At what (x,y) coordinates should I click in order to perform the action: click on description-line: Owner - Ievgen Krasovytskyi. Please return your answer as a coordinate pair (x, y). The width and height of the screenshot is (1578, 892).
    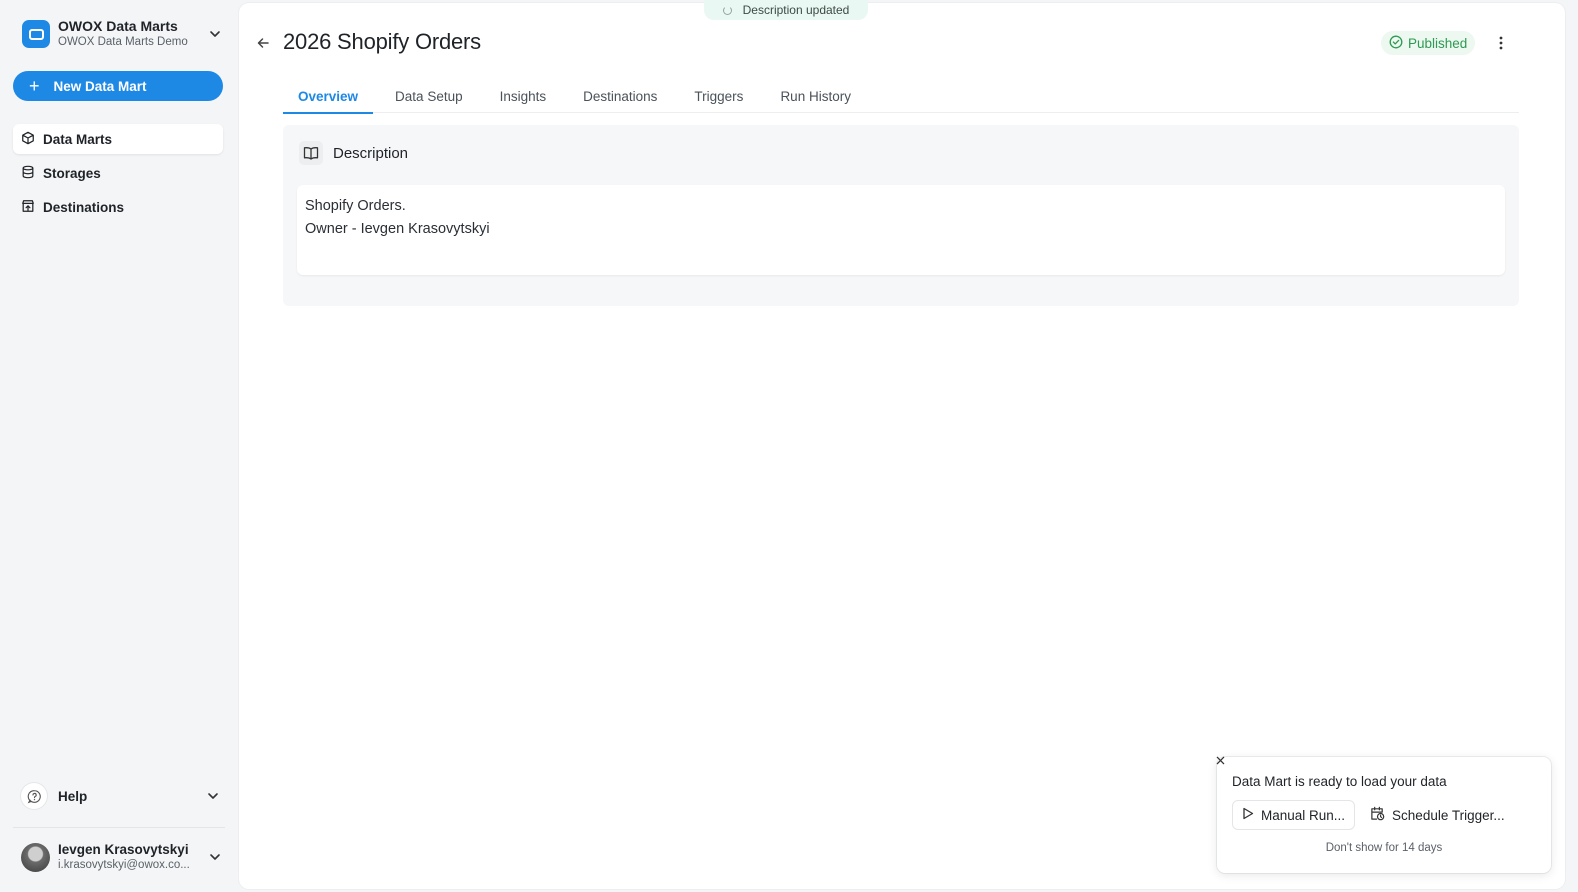
    Looking at the image, I should click on (397, 228).